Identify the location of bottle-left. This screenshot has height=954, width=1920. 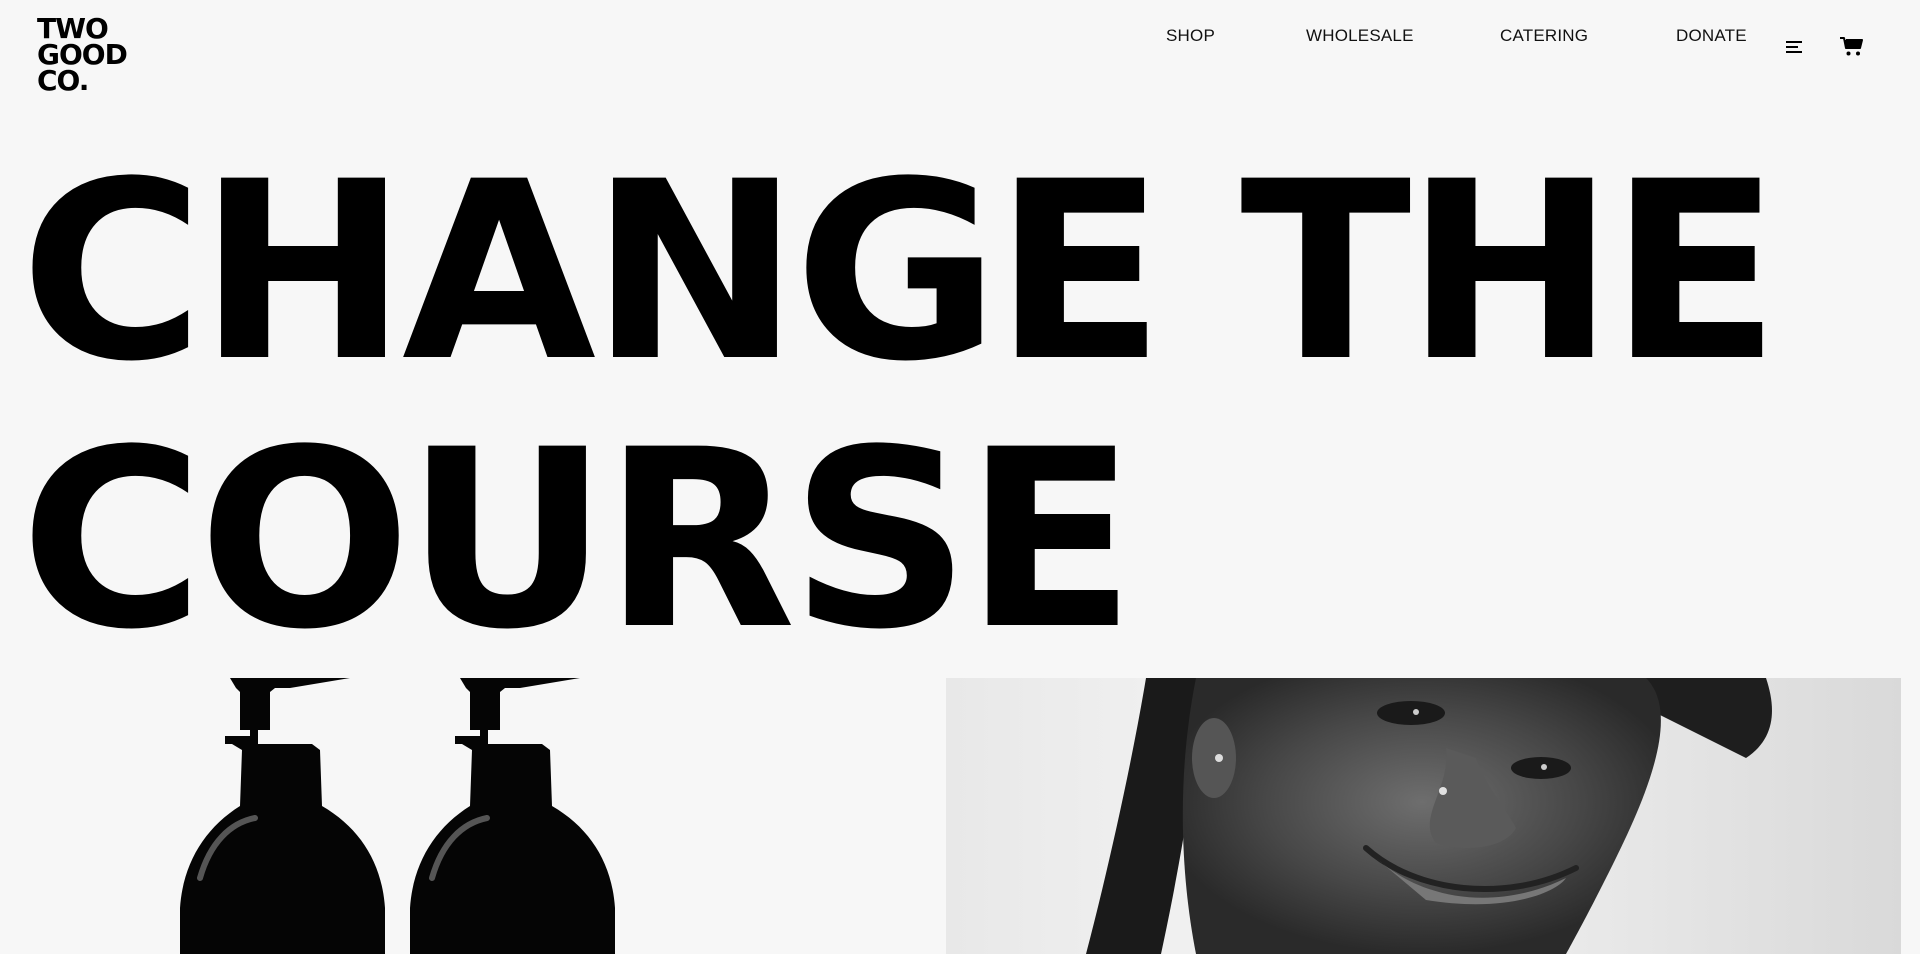
(282, 816).